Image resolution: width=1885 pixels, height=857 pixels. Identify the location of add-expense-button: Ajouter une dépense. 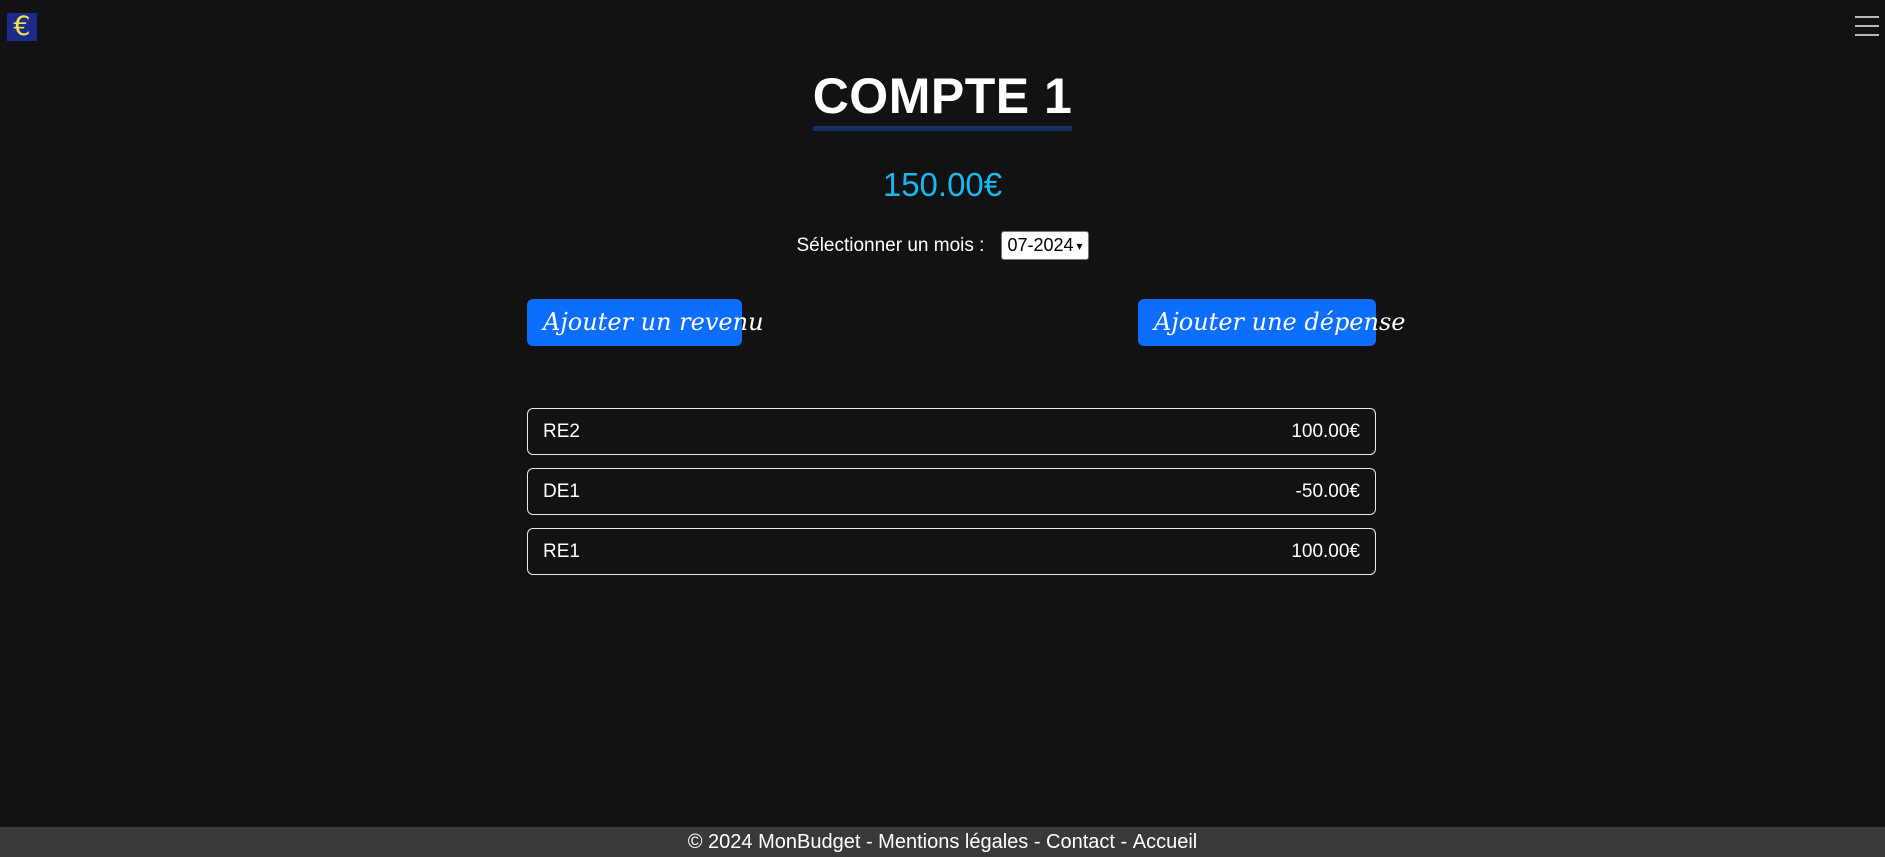
(1271, 322).